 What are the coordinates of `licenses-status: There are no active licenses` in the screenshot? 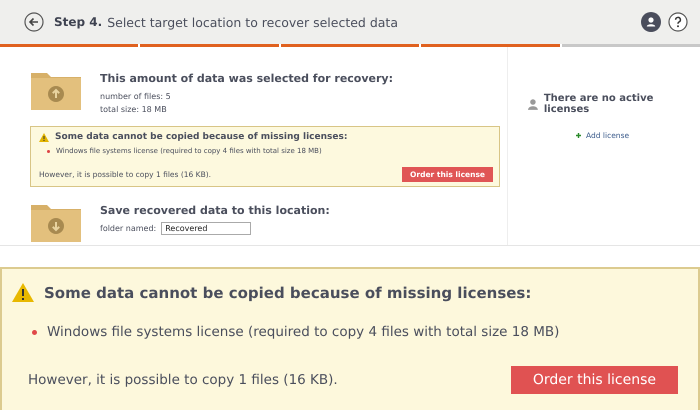 It's located at (599, 104).